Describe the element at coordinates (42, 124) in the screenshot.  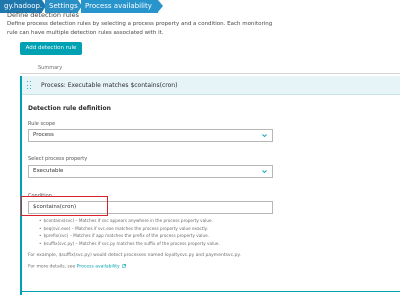
I see `rule-scope-label: Rule scope` at that location.